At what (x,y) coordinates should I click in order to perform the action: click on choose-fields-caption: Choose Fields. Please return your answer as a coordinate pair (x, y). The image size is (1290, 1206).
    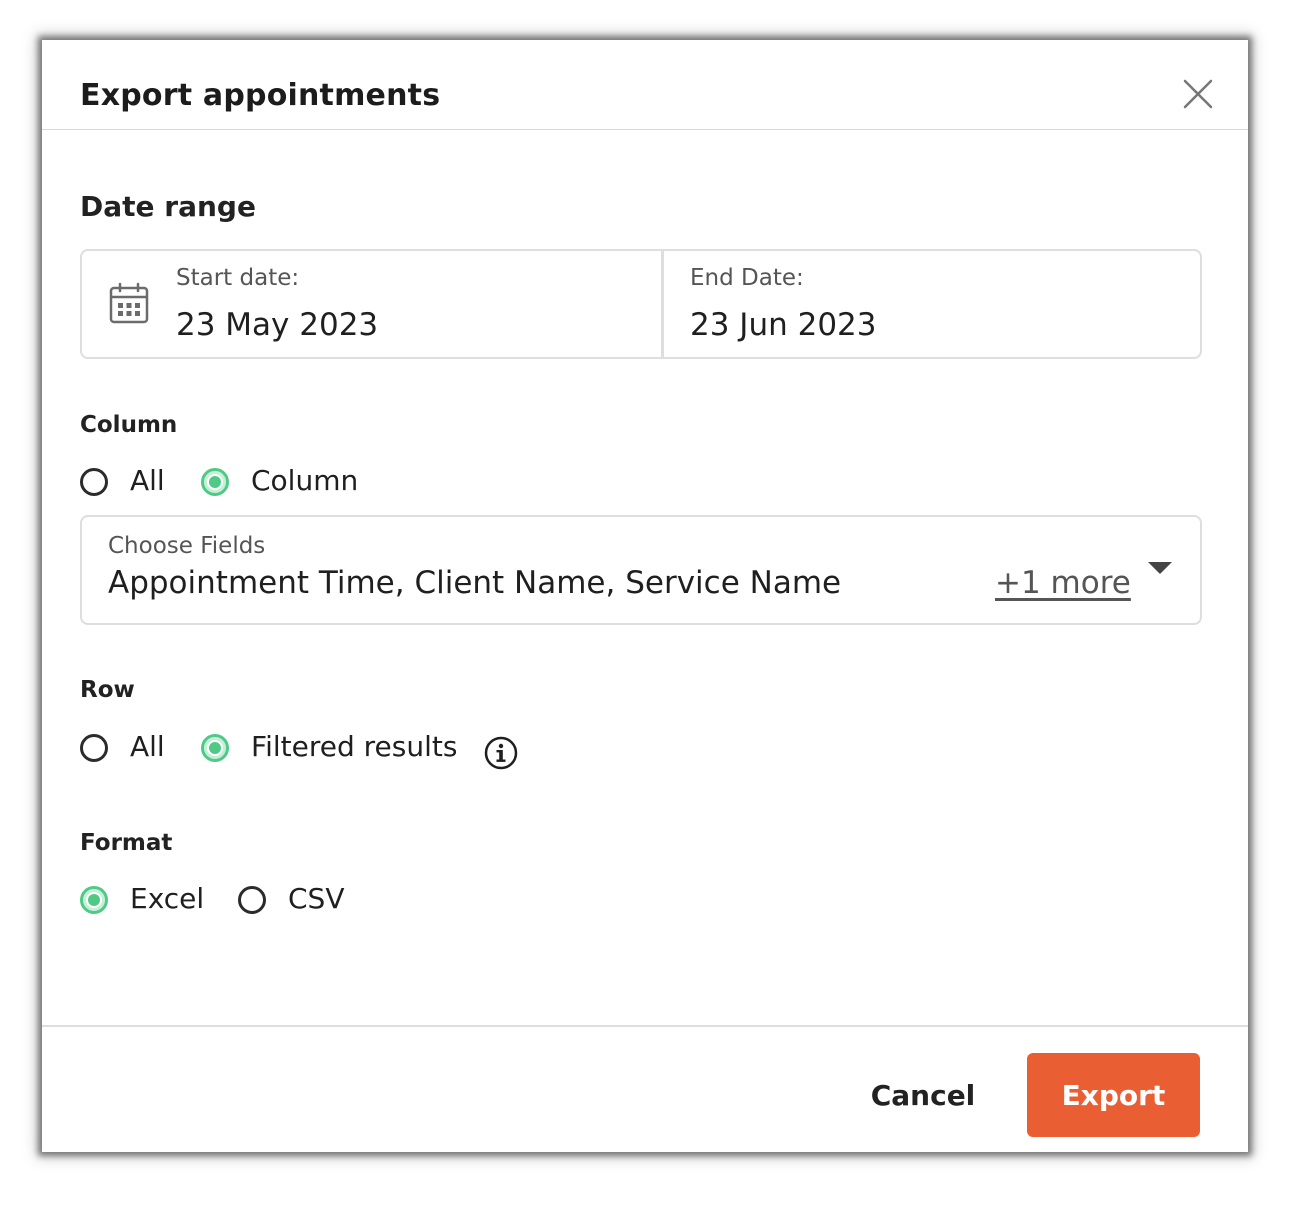
    Looking at the image, I should click on (187, 546).